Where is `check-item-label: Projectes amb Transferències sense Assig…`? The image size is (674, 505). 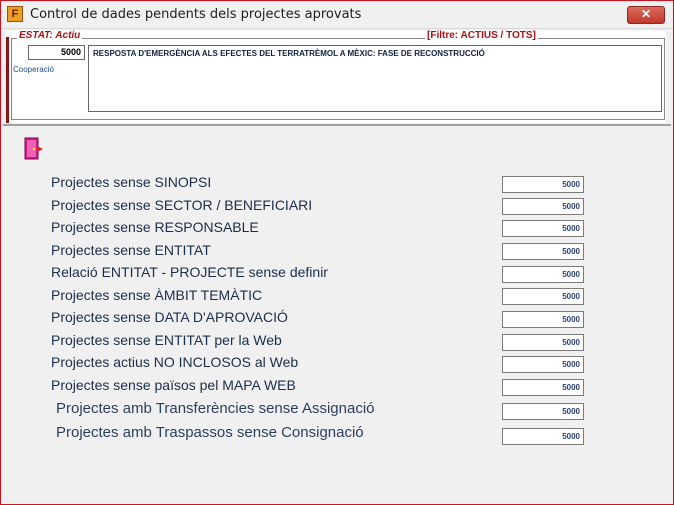
check-item-label: Projectes amb Transferències sense Assig… is located at coordinates (215, 408).